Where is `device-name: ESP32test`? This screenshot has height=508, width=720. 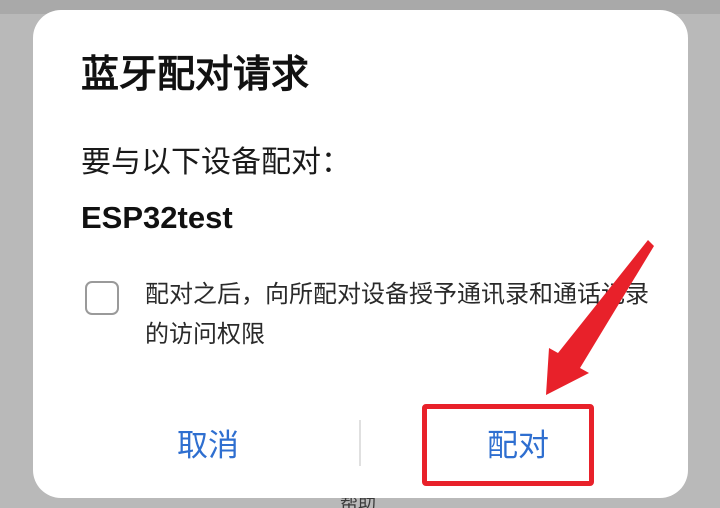
device-name: ESP32test is located at coordinates (157, 217).